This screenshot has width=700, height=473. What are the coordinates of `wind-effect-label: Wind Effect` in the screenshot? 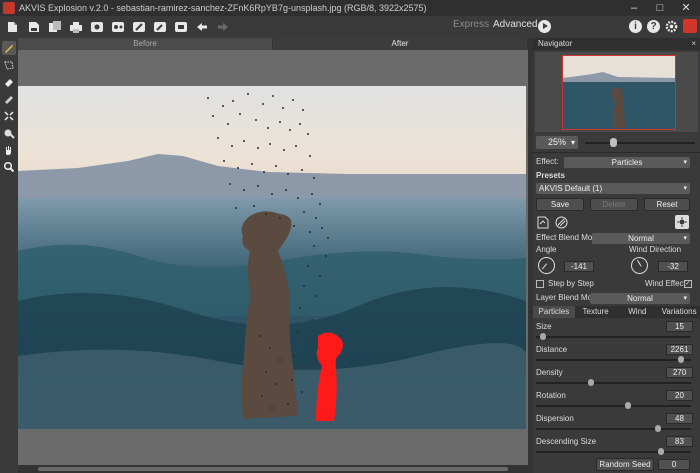 It's located at (665, 283).